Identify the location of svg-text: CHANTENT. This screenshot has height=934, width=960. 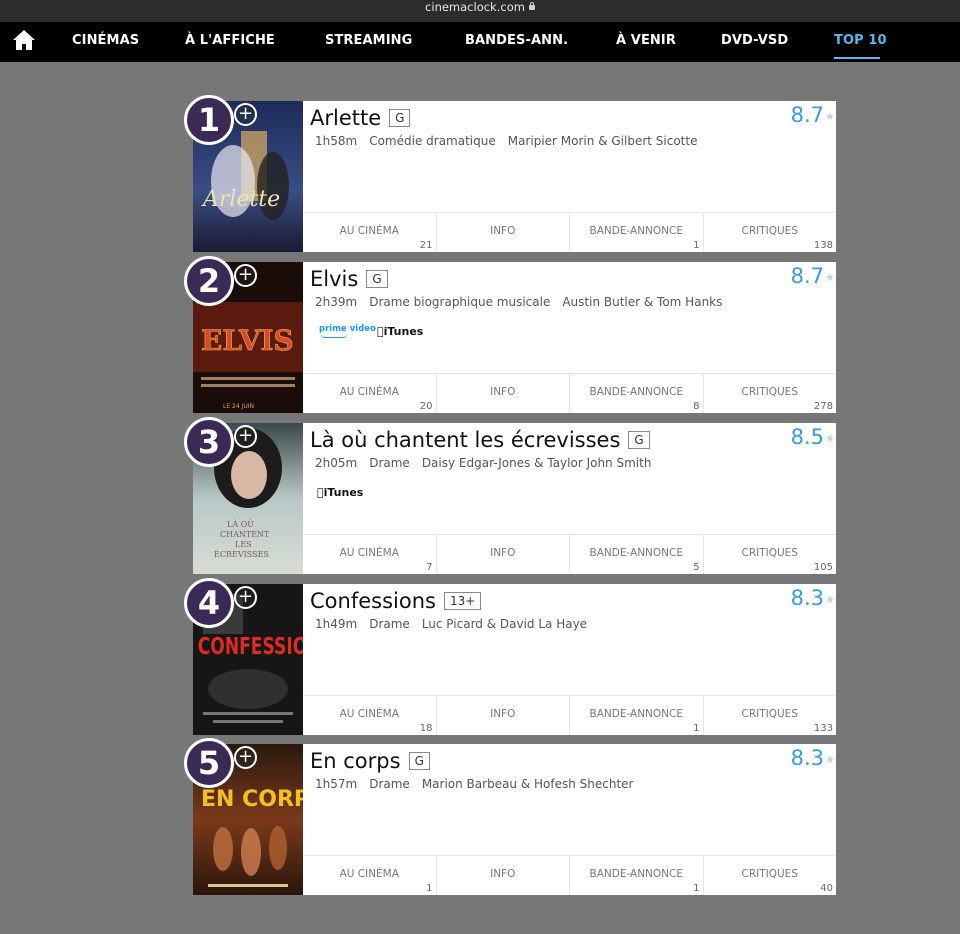
(245, 534).